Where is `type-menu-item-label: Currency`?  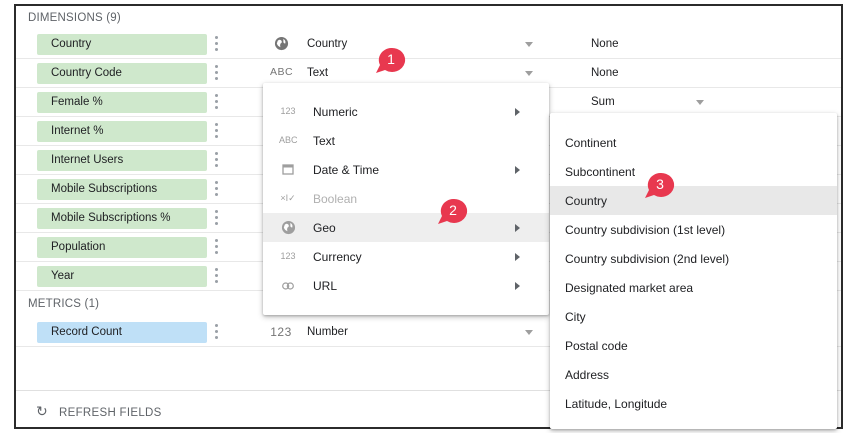 type-menu-item-label: Currency is located at coordinates (337, 257).